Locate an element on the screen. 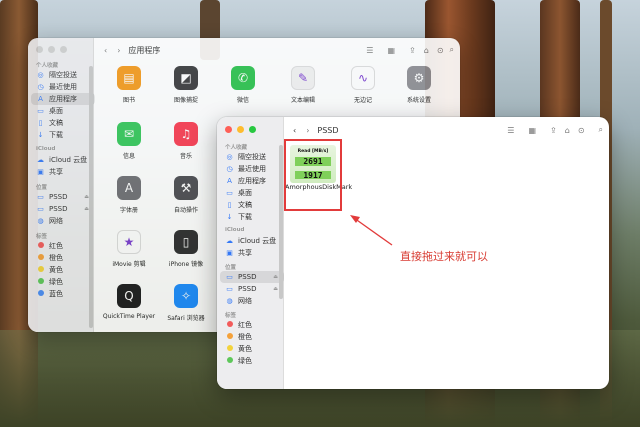 This screenshot has width=640, height=427. clock-icon: ◷ is located at coordinates (40, 87).